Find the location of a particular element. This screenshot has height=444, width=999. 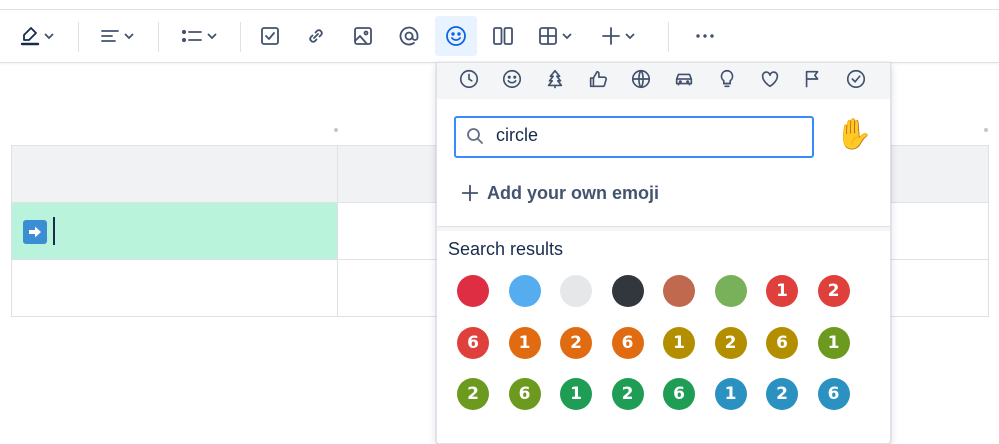

arrow-right-icon is located at coordinates (35, 232).